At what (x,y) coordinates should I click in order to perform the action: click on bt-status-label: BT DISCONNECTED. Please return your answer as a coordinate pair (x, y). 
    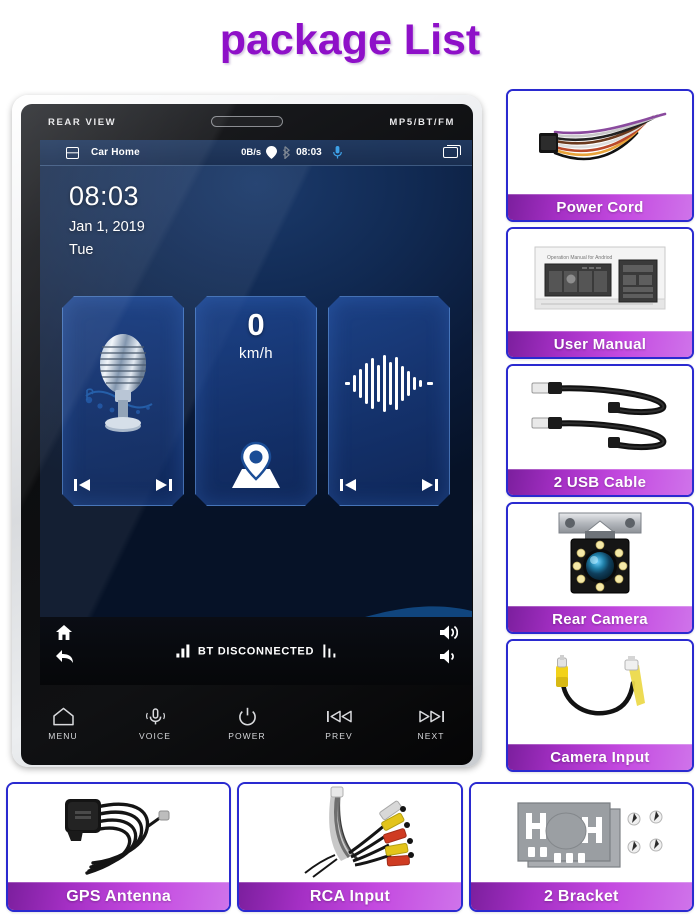
    Looking at the image, I should click on (256, 651).